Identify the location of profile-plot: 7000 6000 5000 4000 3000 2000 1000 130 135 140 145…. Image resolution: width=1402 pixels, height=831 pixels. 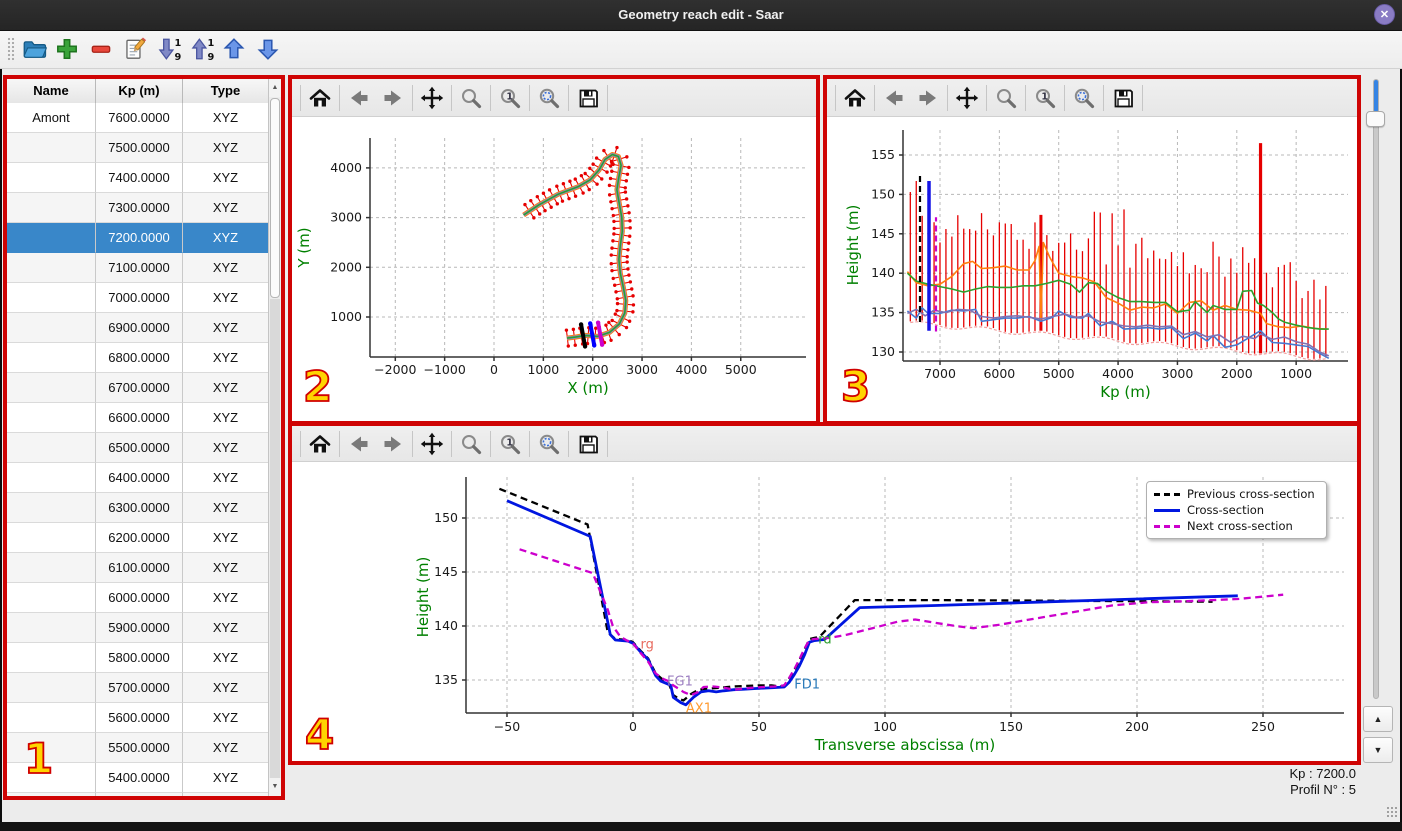
(1092, 269).